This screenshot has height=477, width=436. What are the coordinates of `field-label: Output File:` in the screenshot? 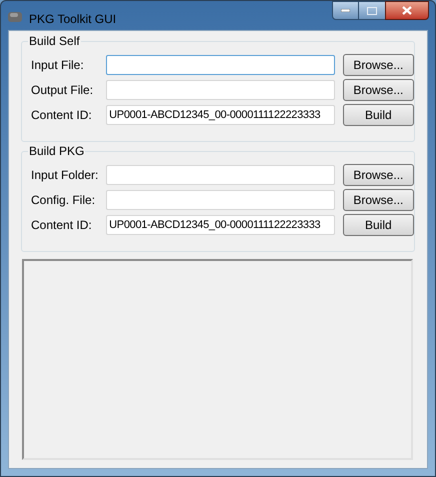 It's located at (62, 90).